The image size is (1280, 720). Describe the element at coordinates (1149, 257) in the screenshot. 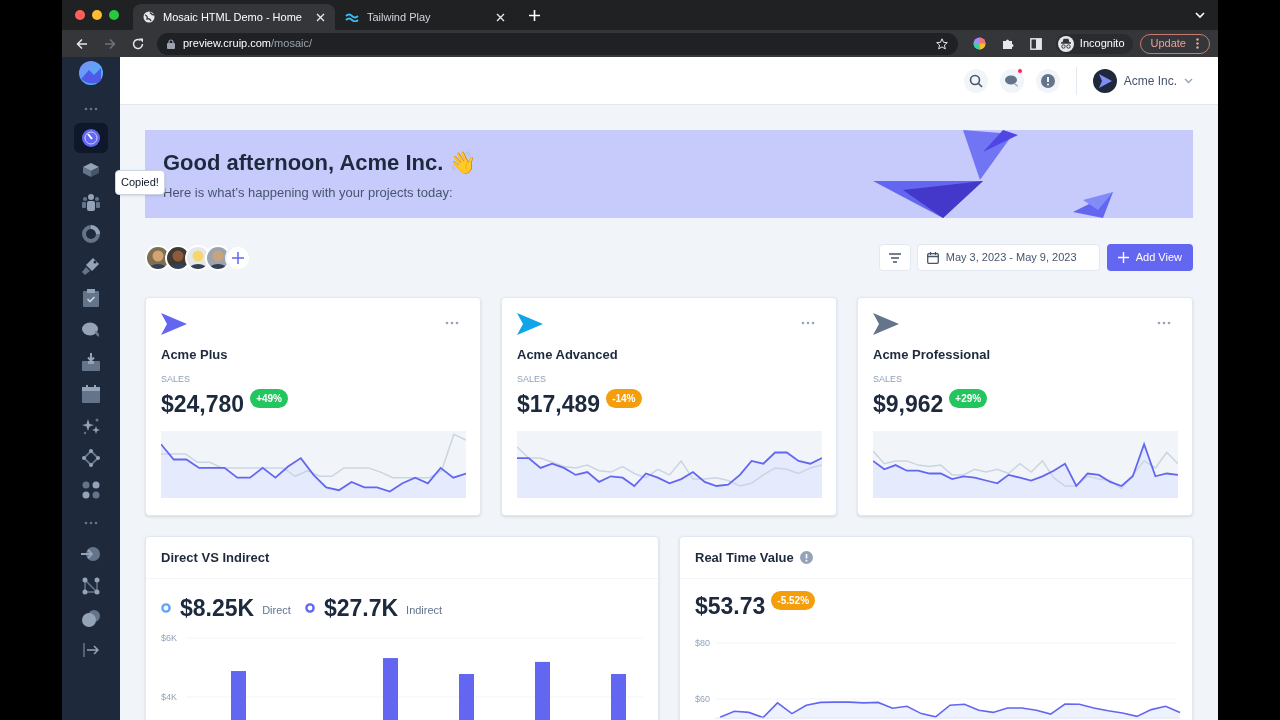

I see `add-view-button: Add View` at that location.